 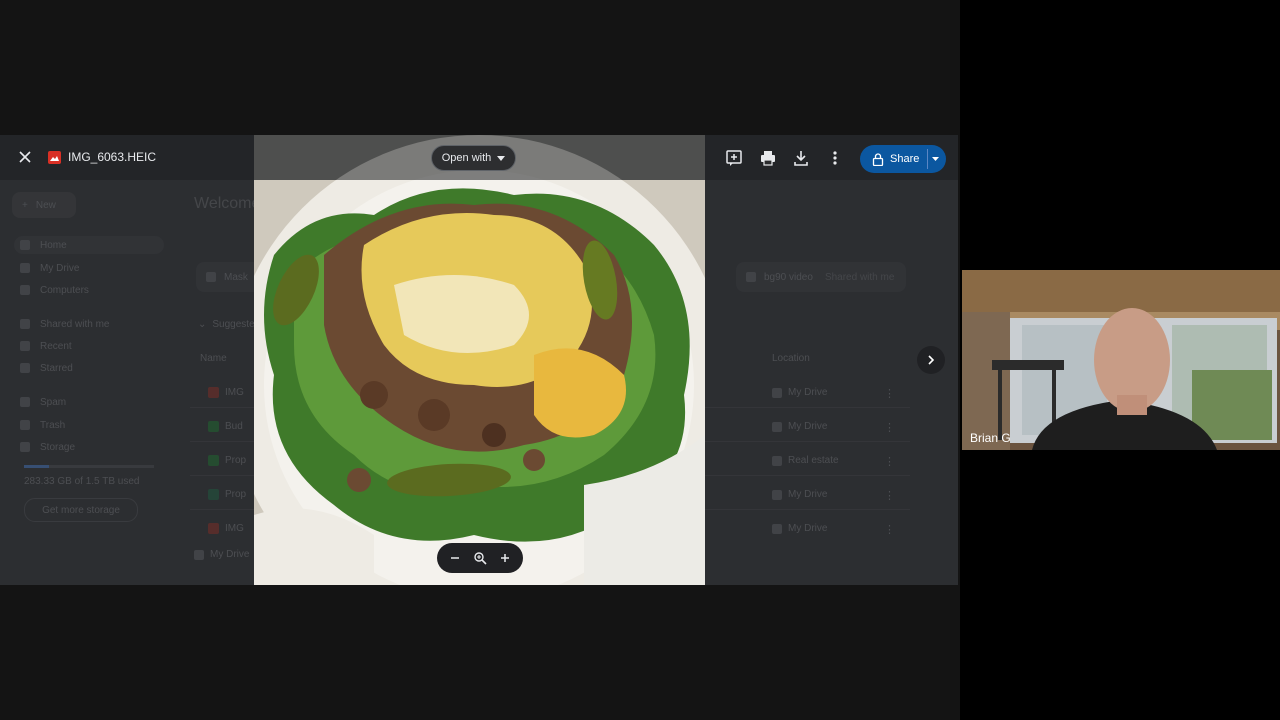 I want to click on print-icon, so click(x=768, y=158).